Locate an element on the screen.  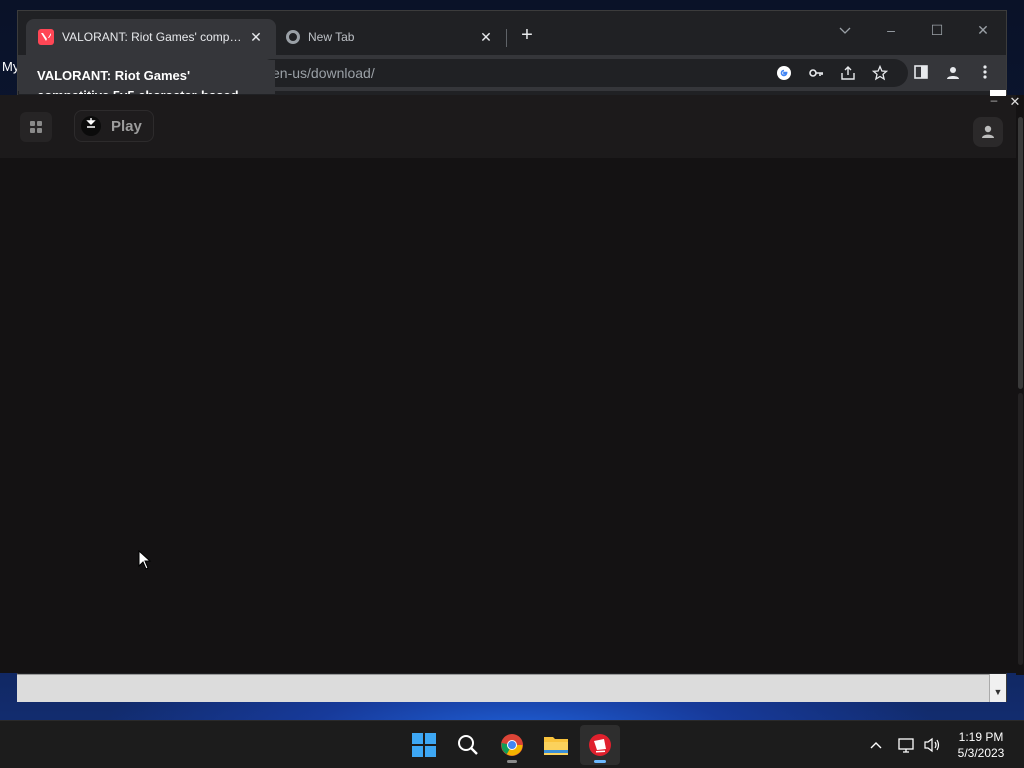
tab-search-button is located at coordinates (845, 30).